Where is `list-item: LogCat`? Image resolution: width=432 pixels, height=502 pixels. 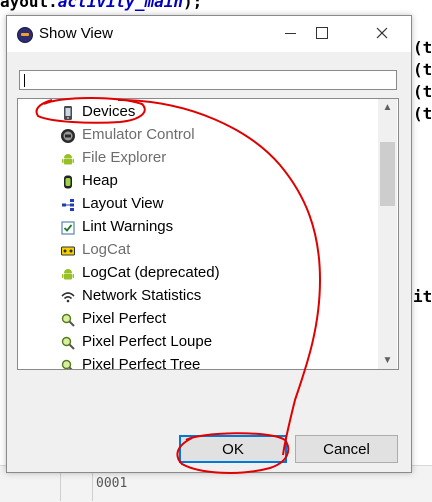
list-item: LogCat is located at coordinates (198, 250).